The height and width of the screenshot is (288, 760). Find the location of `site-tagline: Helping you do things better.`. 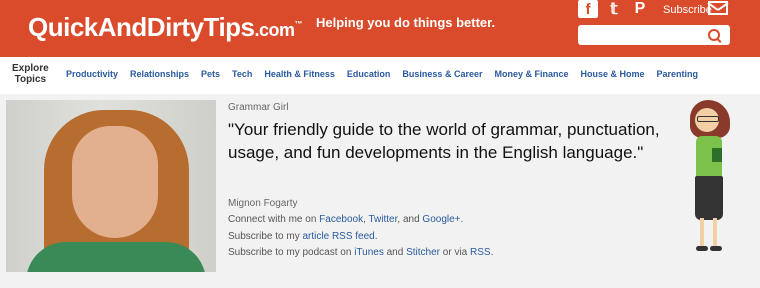

site-tagline: Helping you do things better. is located at coordinates (406, 22).